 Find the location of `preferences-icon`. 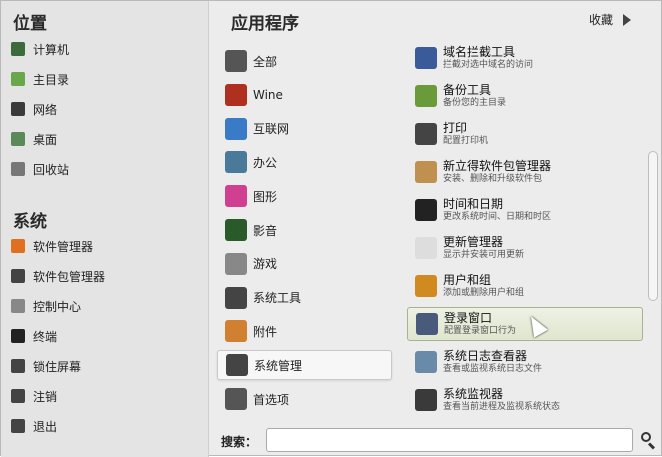

preferences-icon is located at coordinates (236, 399).